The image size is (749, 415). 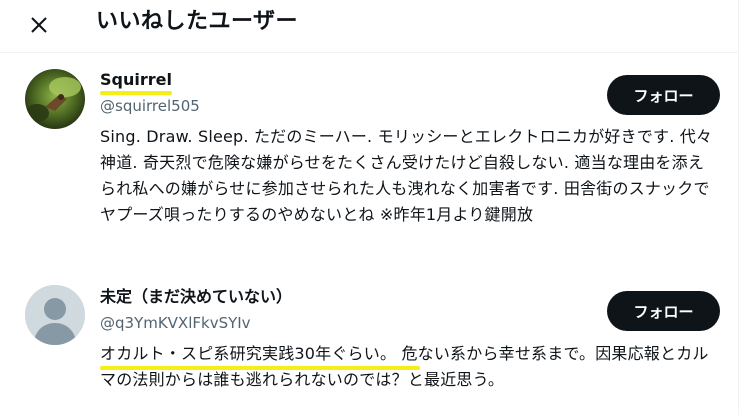 I want to click on close-icon, so click(x=39, y=25).